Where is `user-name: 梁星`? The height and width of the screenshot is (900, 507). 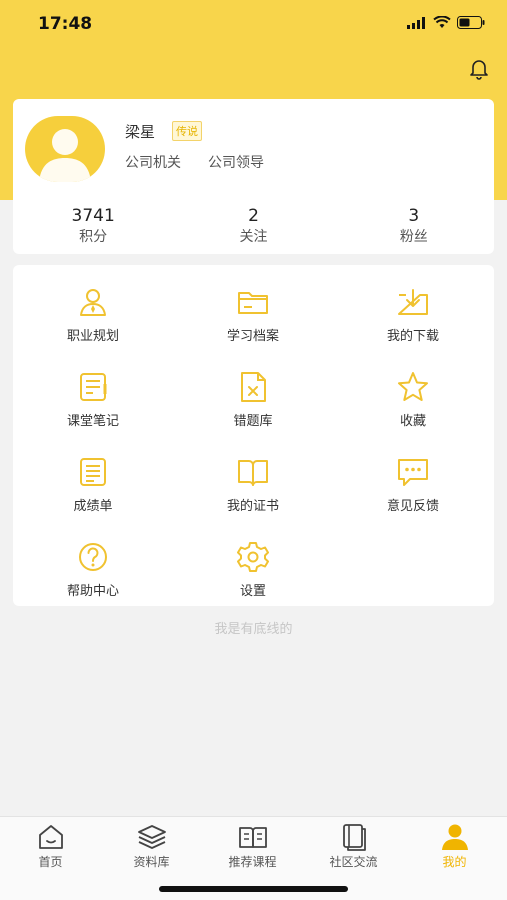 user-name: 梁星 is located at coordinates (140, 132).